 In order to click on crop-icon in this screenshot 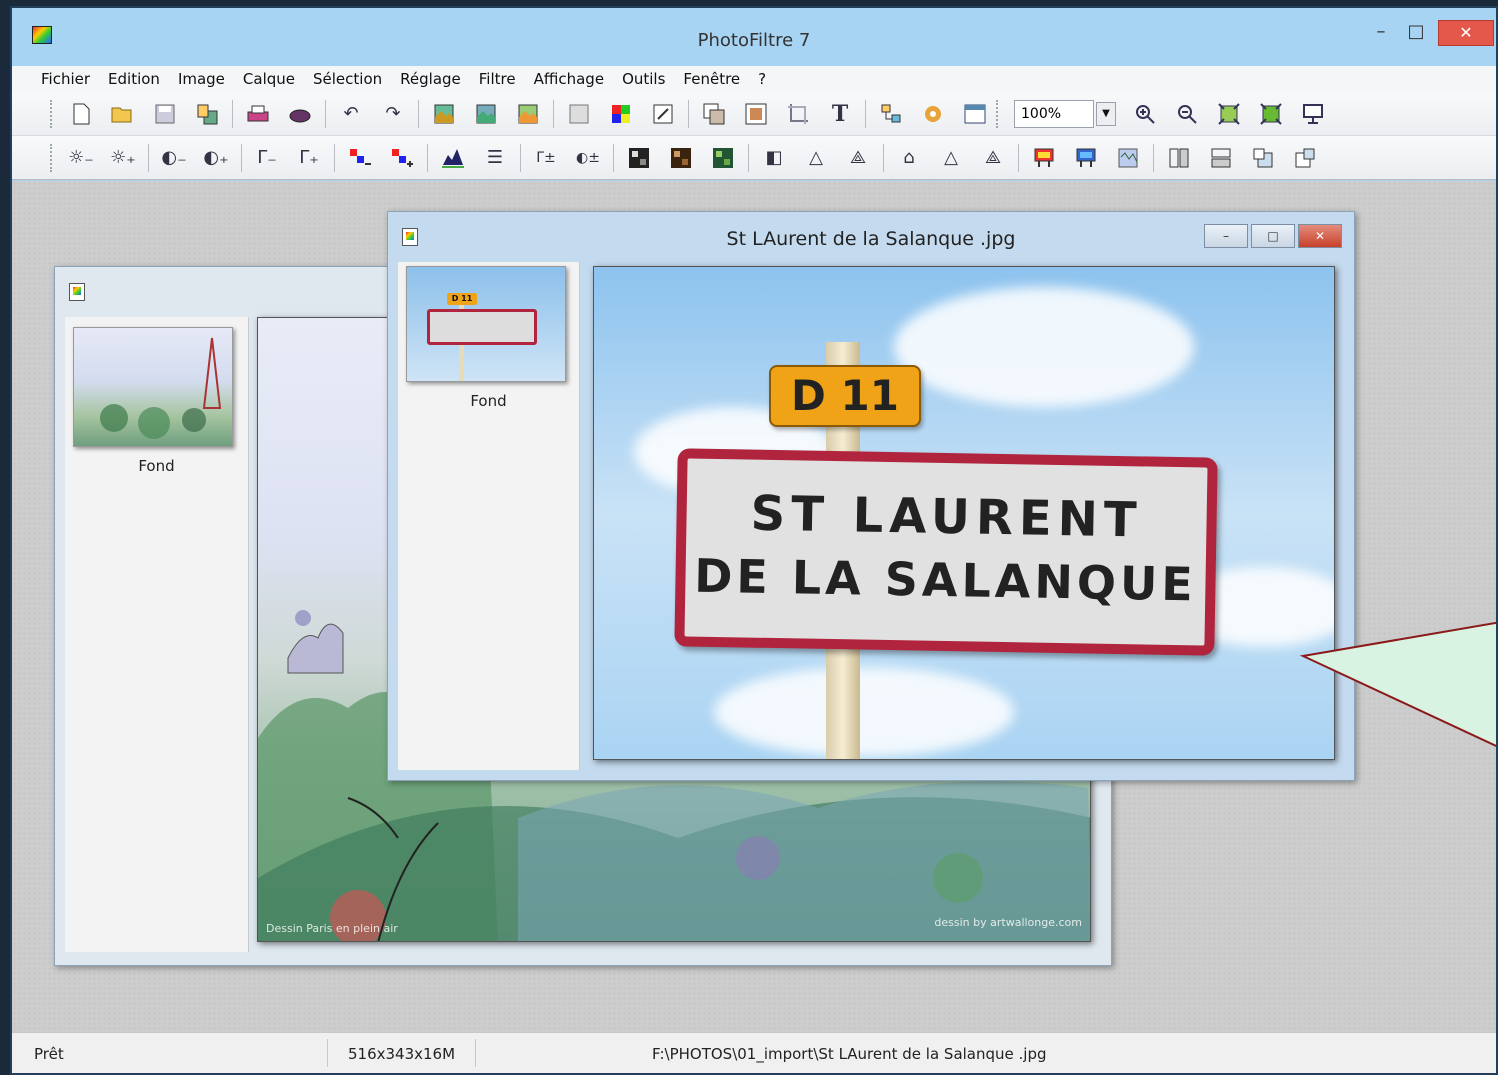, I will do `click(798, 114)`.